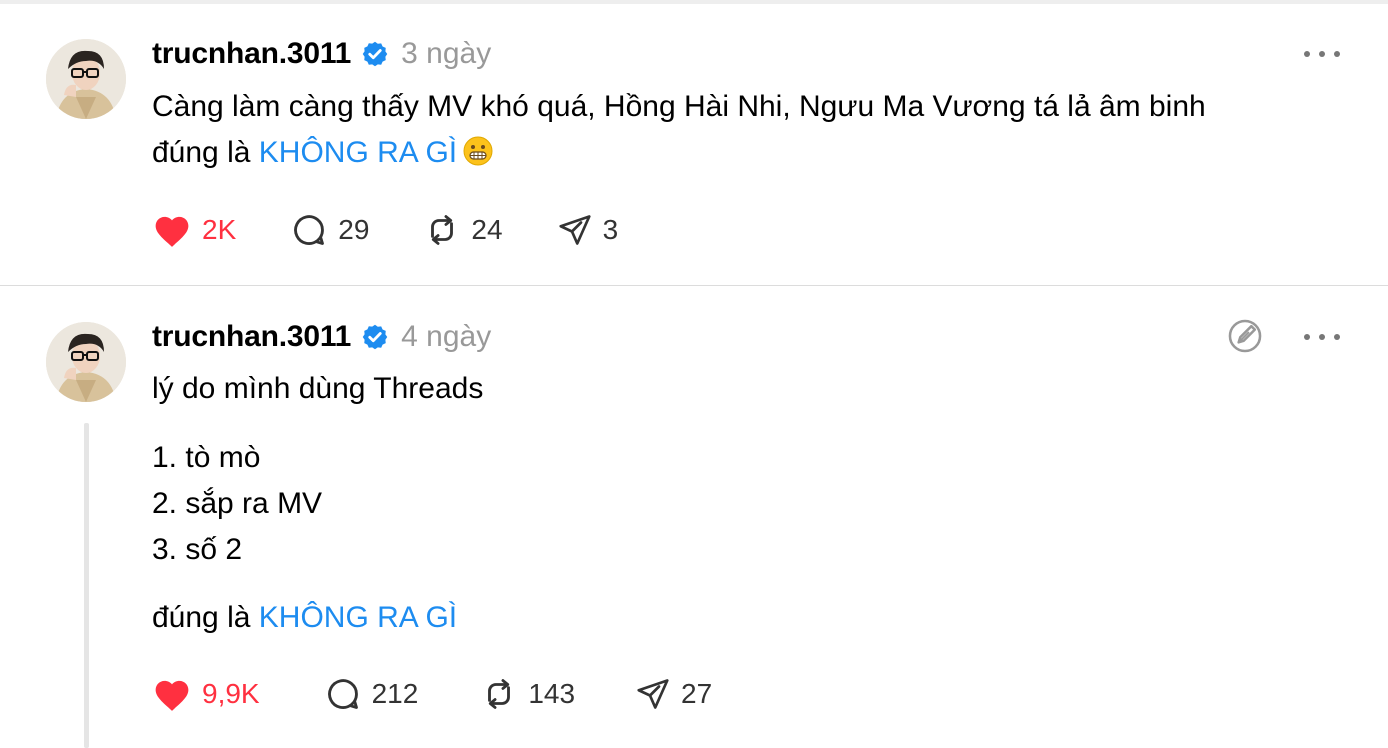  I want to click on share-count: 3, so click(610, 229).